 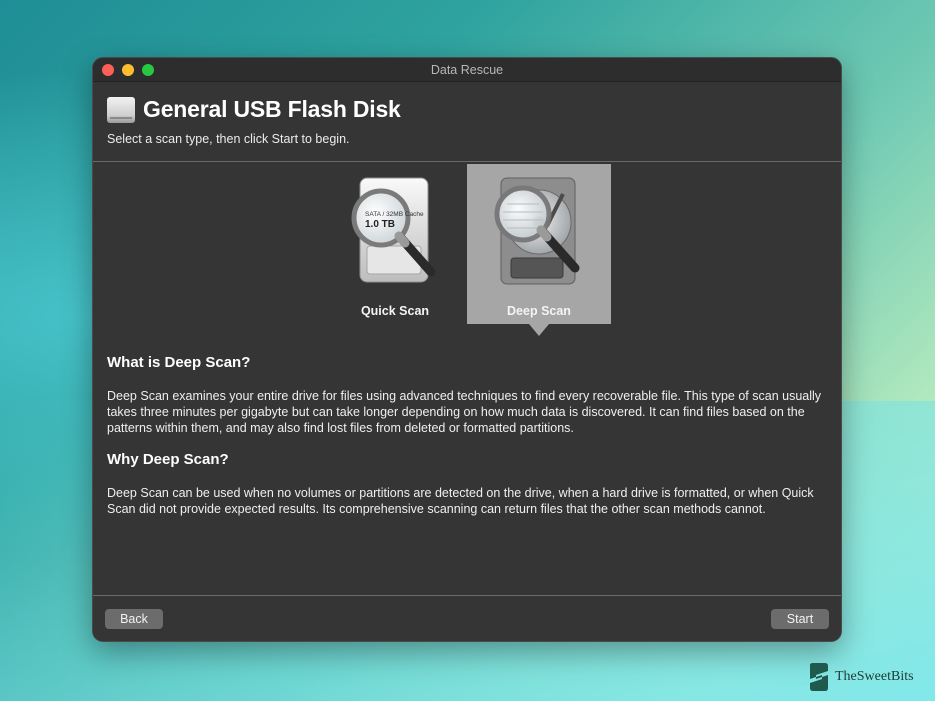 I want to click on footer-bar: Back Start, so click(x=467, y=618).